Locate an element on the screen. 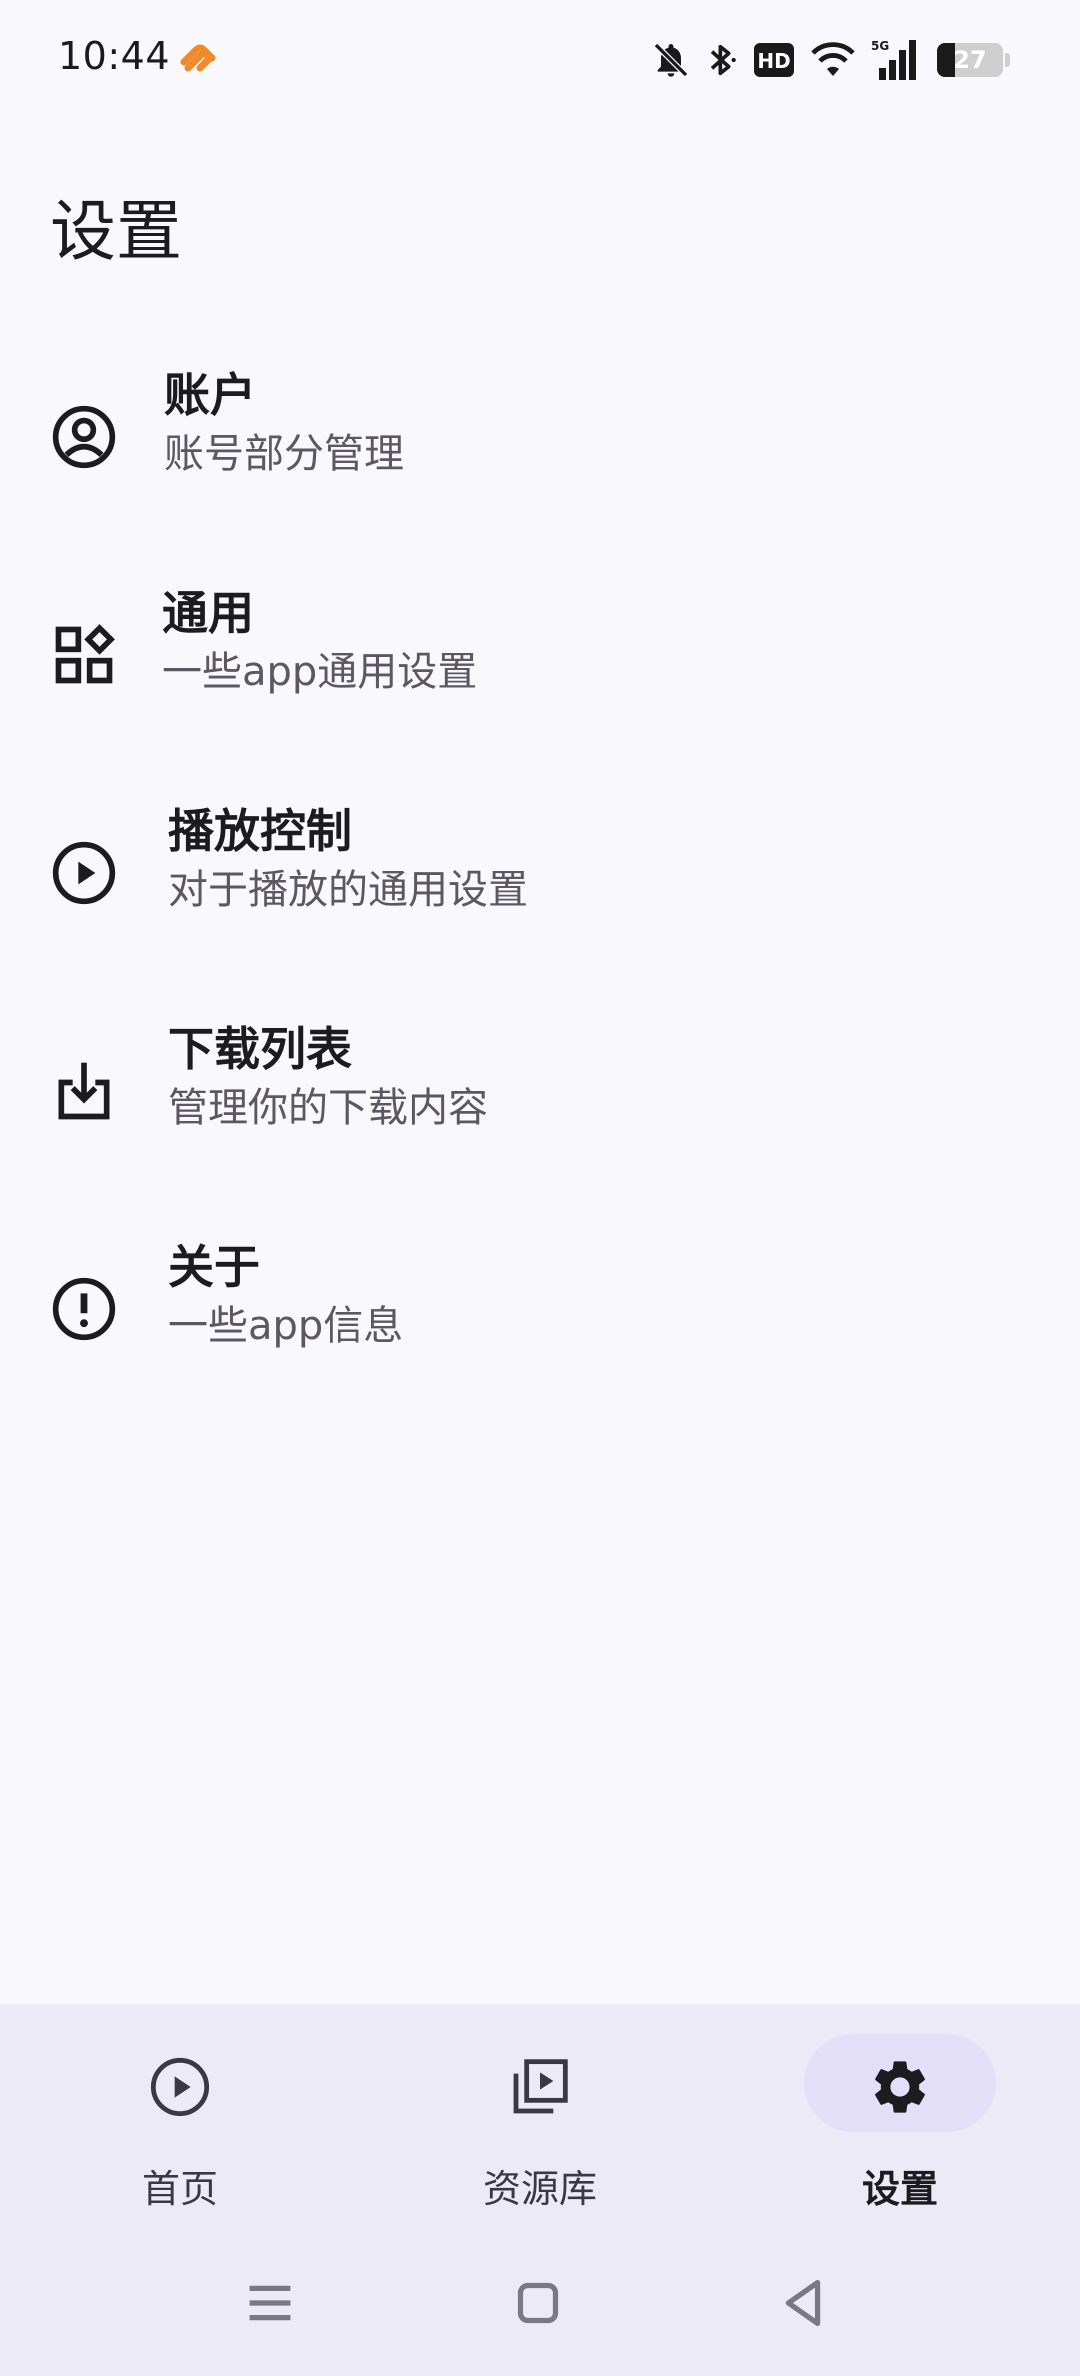 Image resolution: width=1080 pixels, height=2376 pixels. settings-item-subtitle: 账号部分管理 is located at coordinates (284, 454).